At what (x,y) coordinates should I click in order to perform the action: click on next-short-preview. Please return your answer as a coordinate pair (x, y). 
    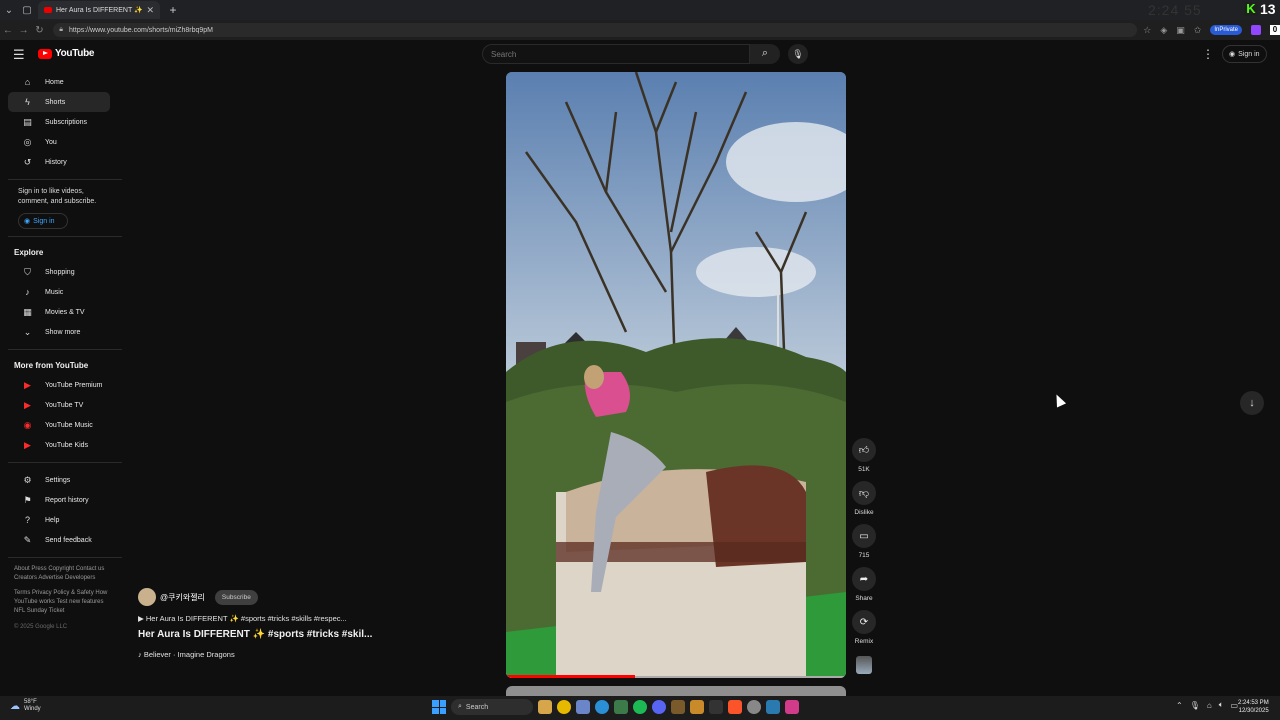
    Looking at the image, I should click on (676, 691).